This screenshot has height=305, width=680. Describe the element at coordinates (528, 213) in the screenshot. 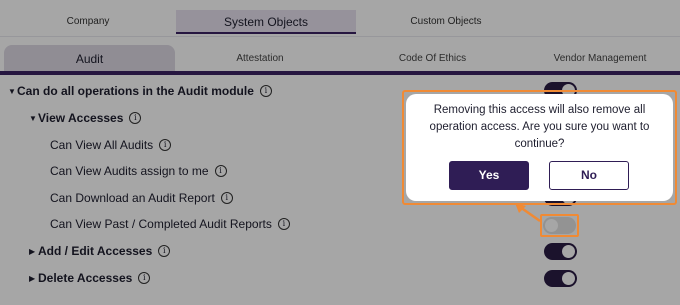

I see `arrow-icon` at that location.